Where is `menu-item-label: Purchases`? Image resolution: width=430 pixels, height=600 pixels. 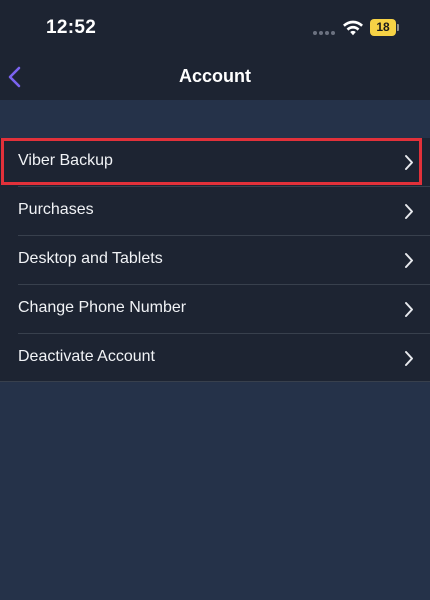
menu-item-label: Purchases is located at coordinates (56, 209).